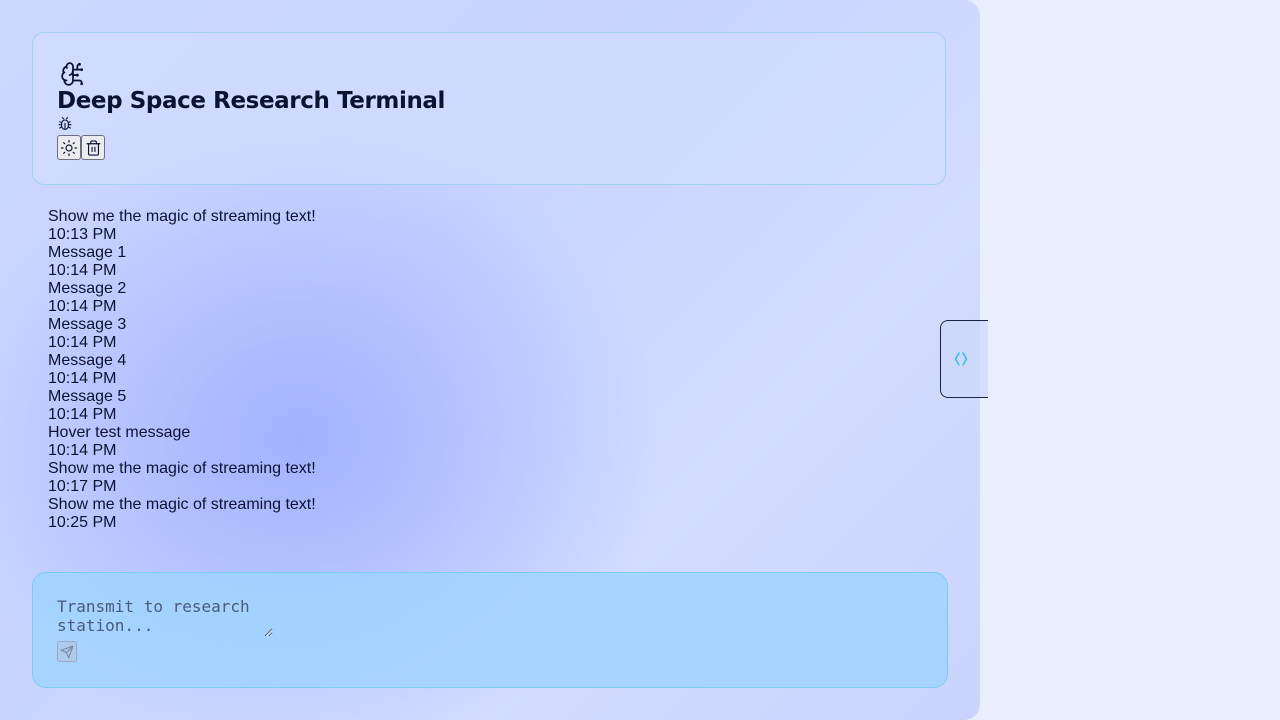 The height and width of the screenshot is (720, 1280). I want to click on send-button, so click(67, 651).